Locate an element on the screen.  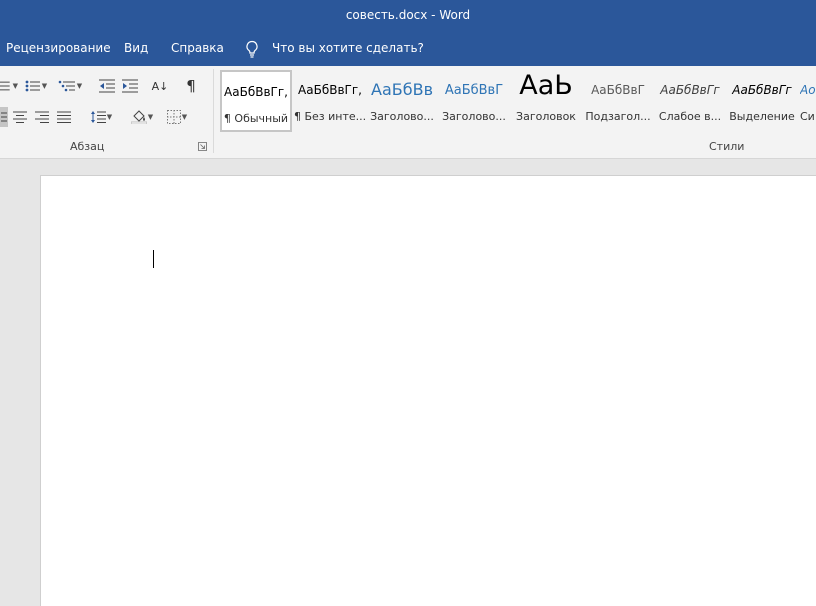
shading-button: ▼ is located at coordinates (142, 117).